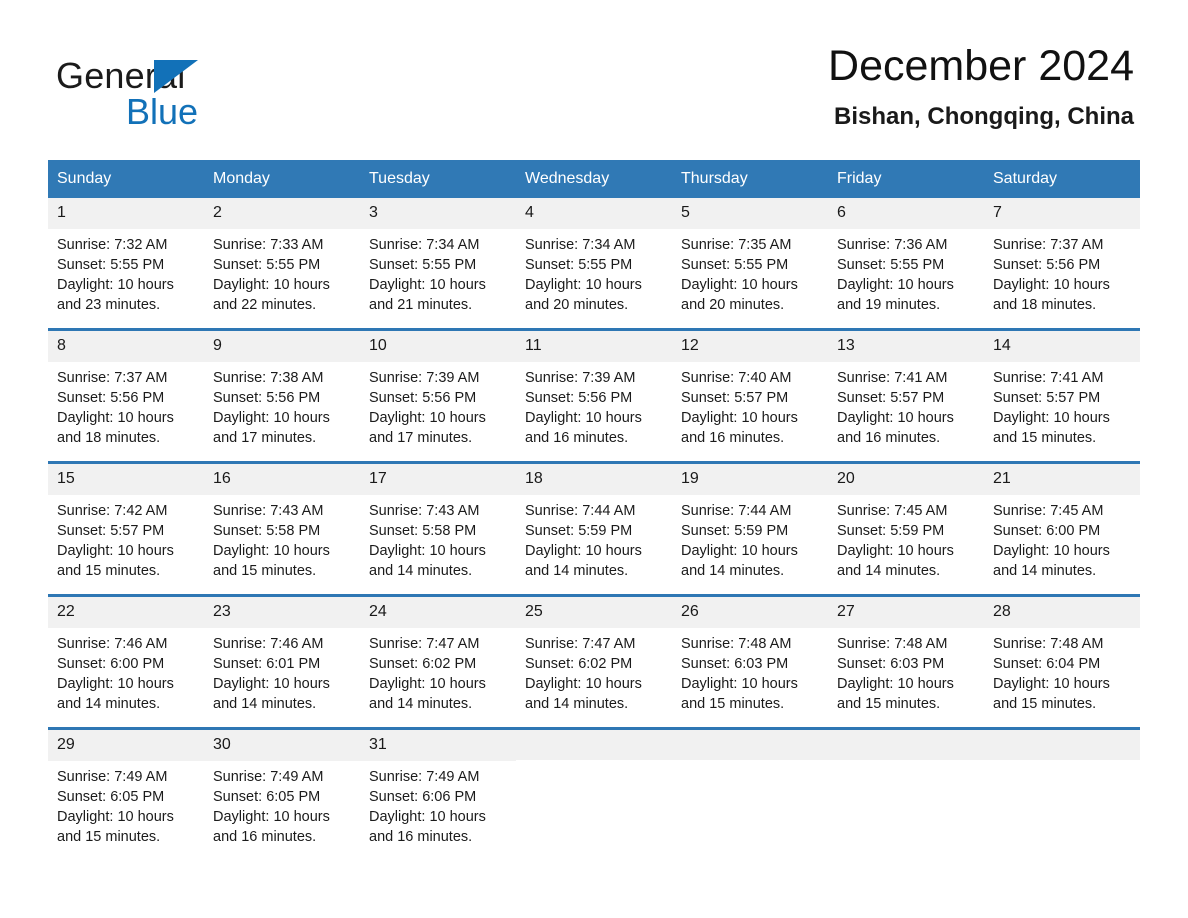  Describe the element at coordinates (282, 745) in the screenshot. I see `day-number: 30` at that location.